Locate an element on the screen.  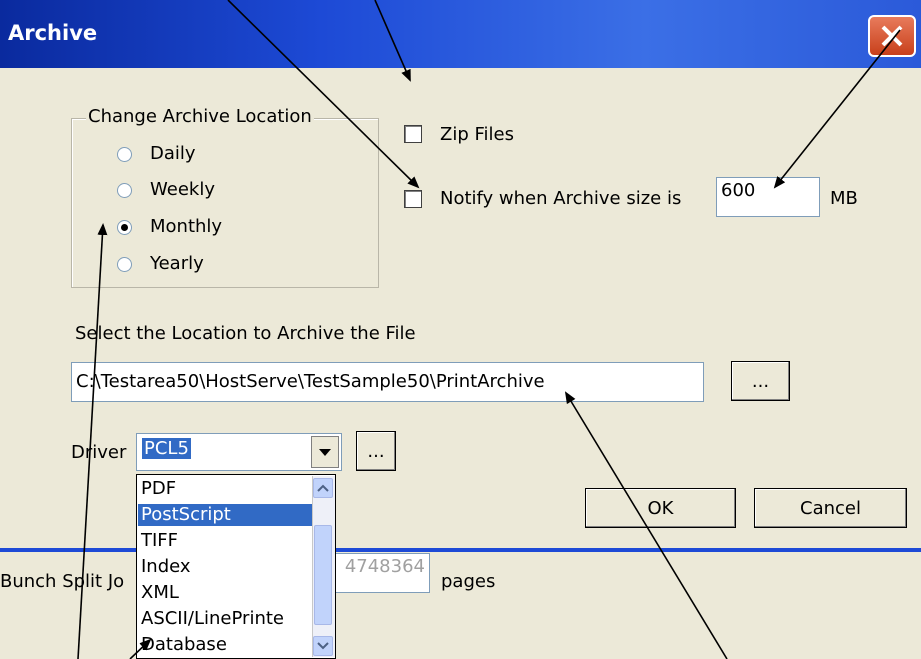
notify-checkbox is located at coordinates (413, 199).